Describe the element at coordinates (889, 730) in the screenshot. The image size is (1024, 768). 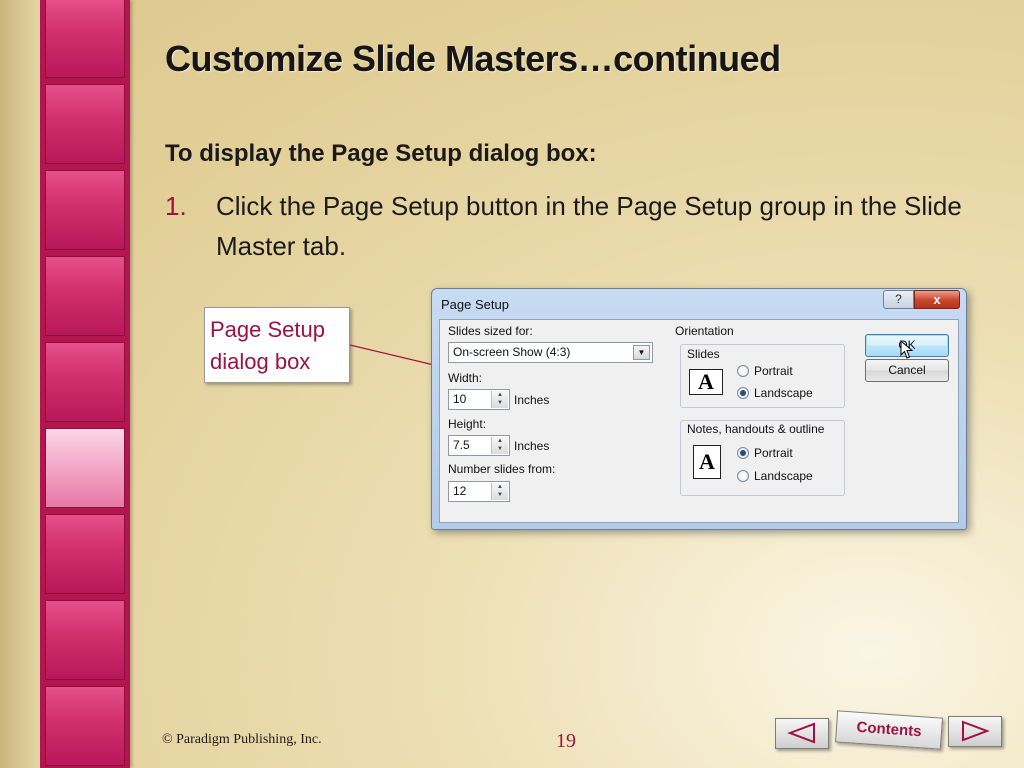
I see `contents-button: Contents` at that location.